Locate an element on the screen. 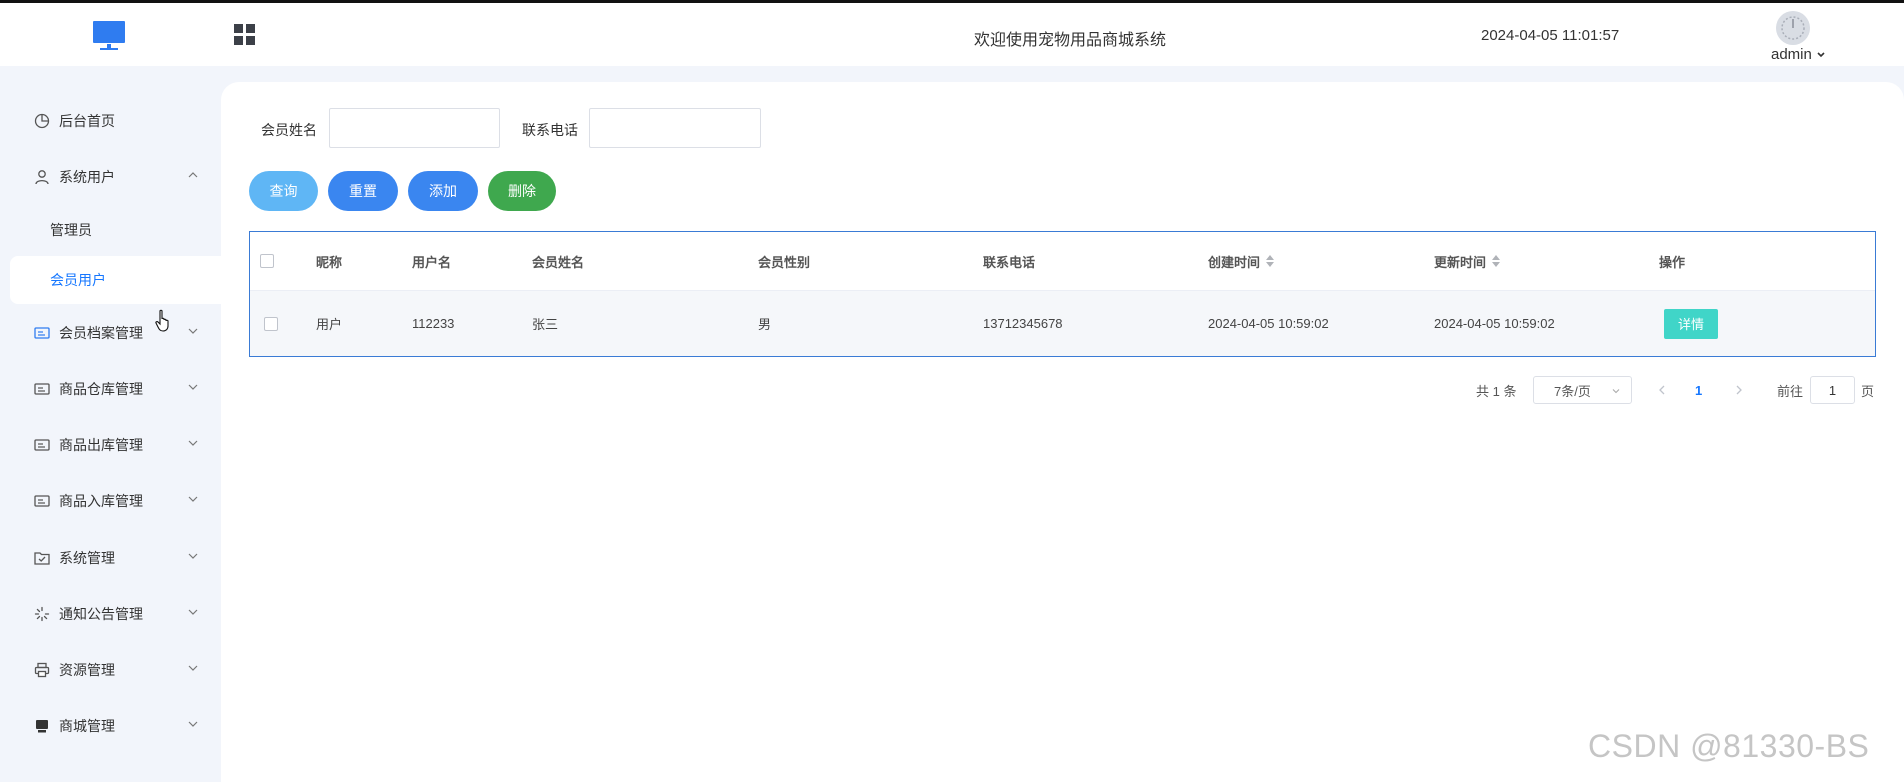 The image size is (1904, 782). column-header-member-name: 会员姓名 is located at coordinates (558, 262).